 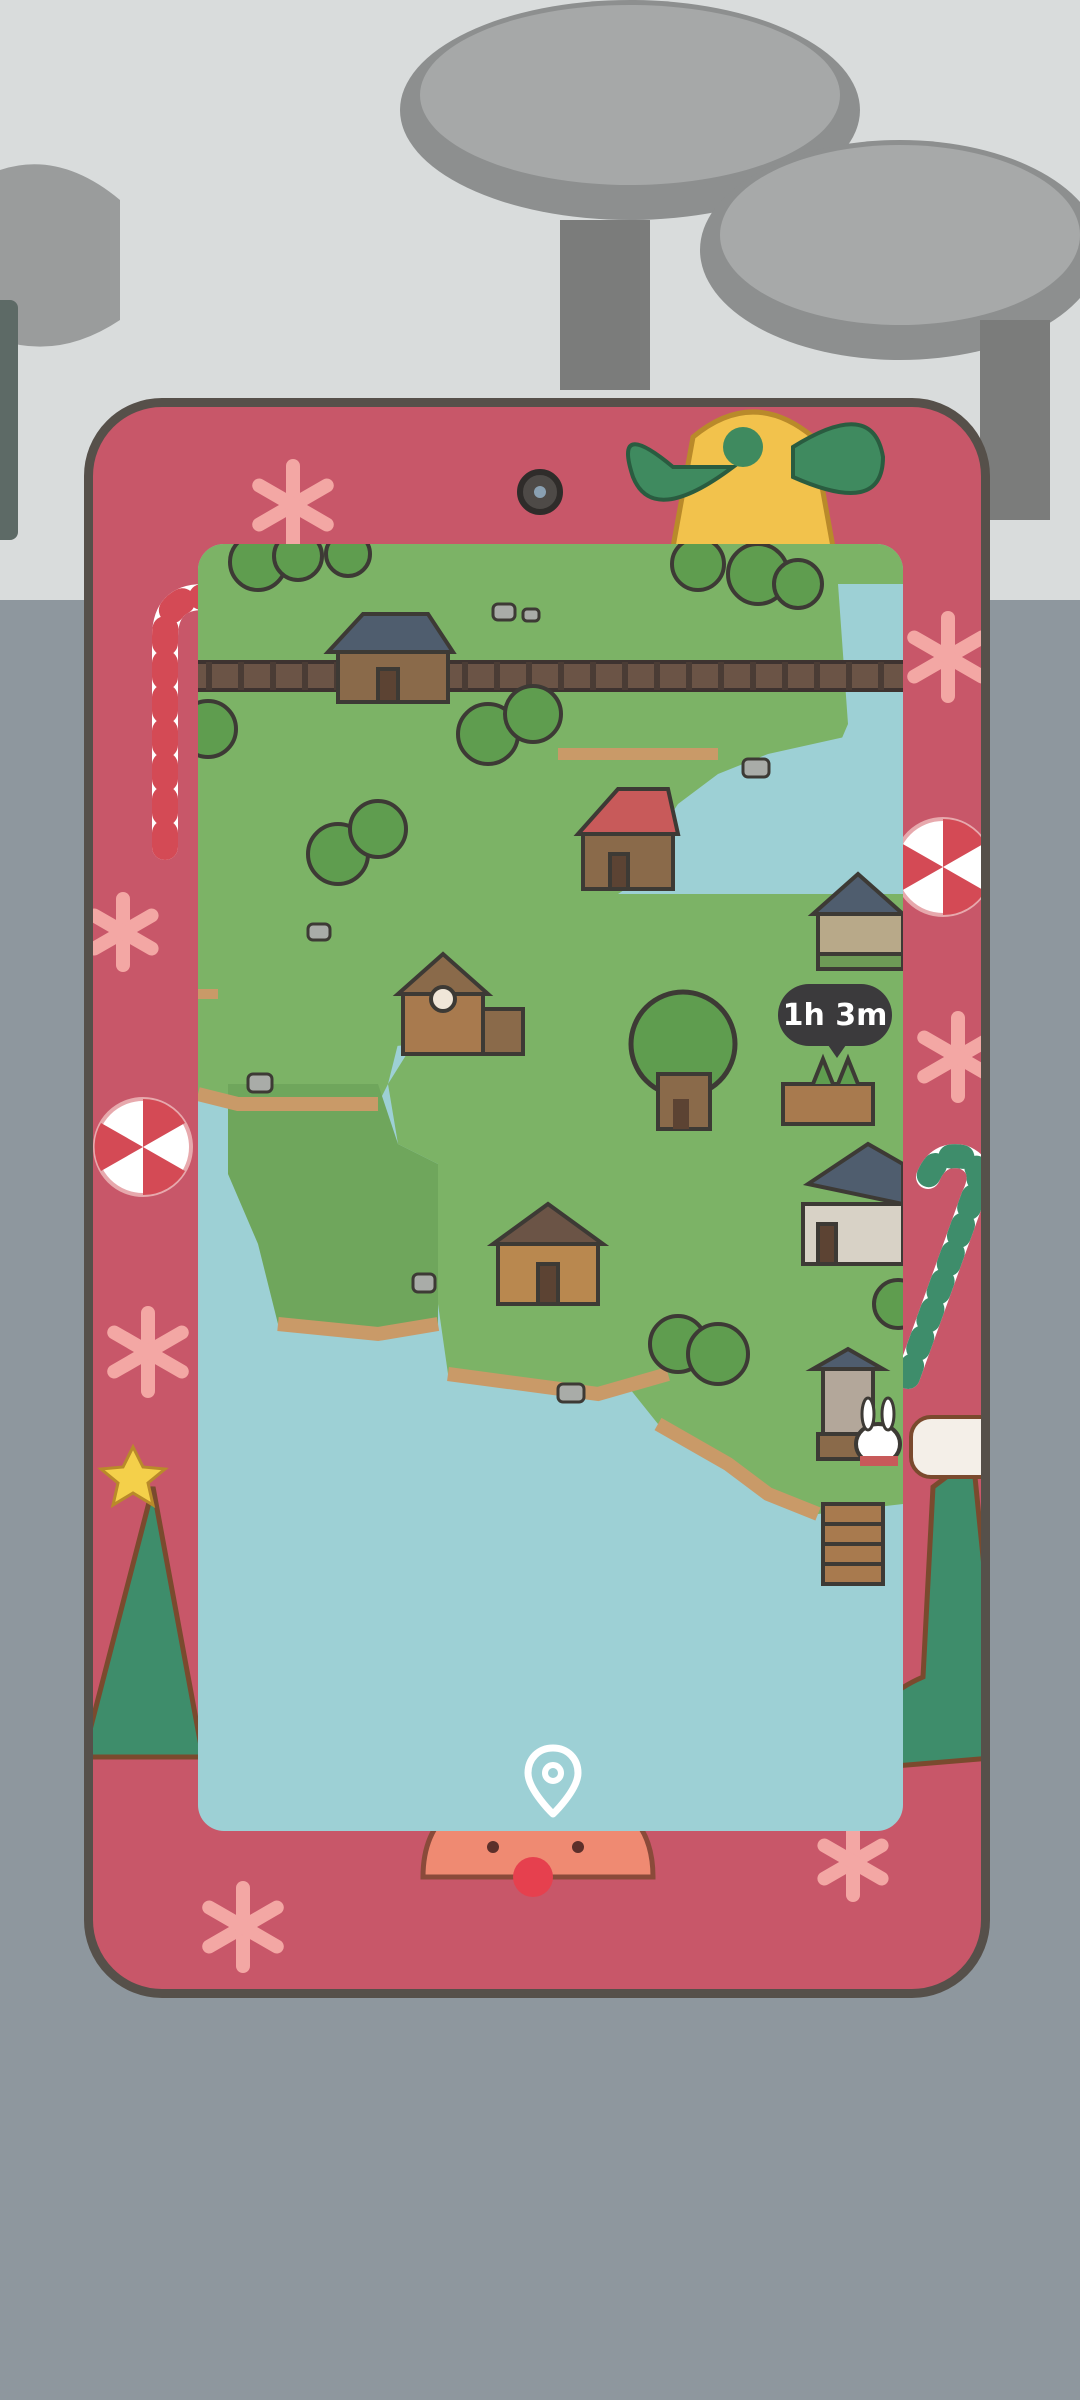 I want to click on locate-button, so click(x=553, y=1782).